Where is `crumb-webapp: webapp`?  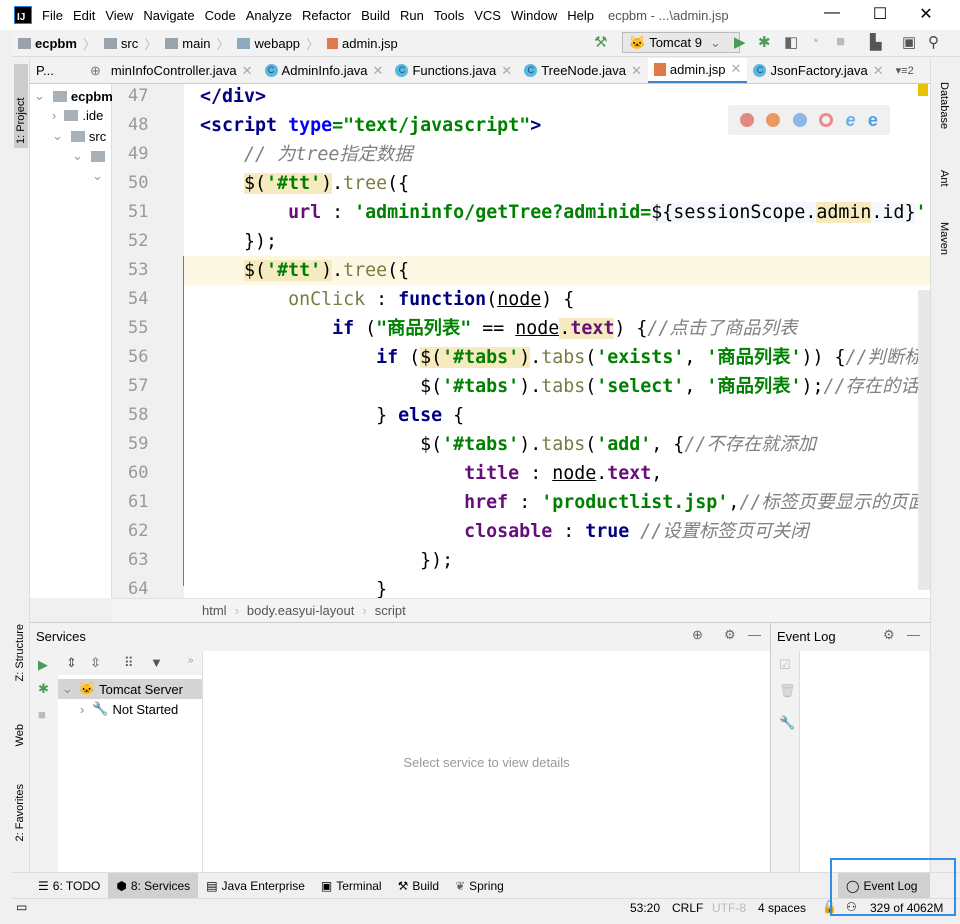 crumb-webapp: webapp is located at coordinates (265, 43).